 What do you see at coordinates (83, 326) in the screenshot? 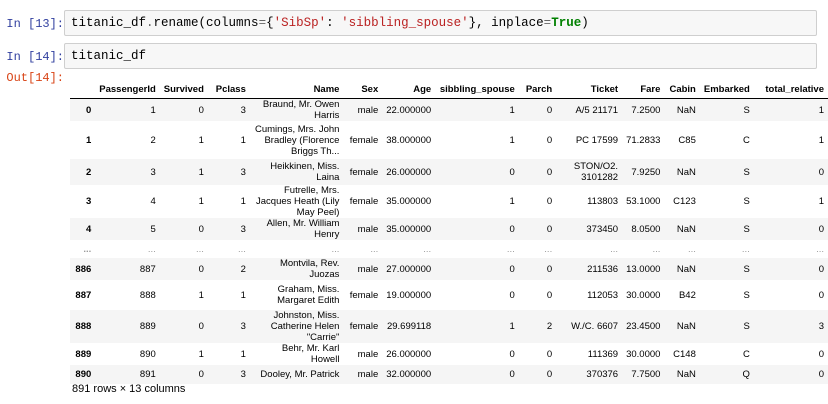
I see `row-index: 888` at bounding box center [83, 326].